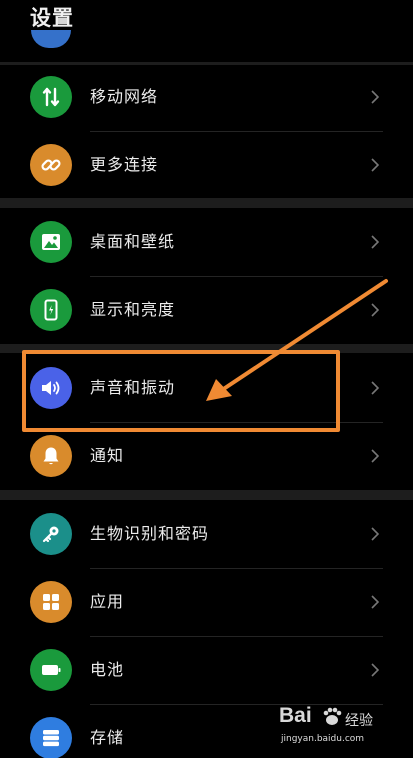 This screenshot has height=758, width=413. Describe the element at coordinates (107, 669) in the screenshot. I see `settings-item-label: 电池` at that location.